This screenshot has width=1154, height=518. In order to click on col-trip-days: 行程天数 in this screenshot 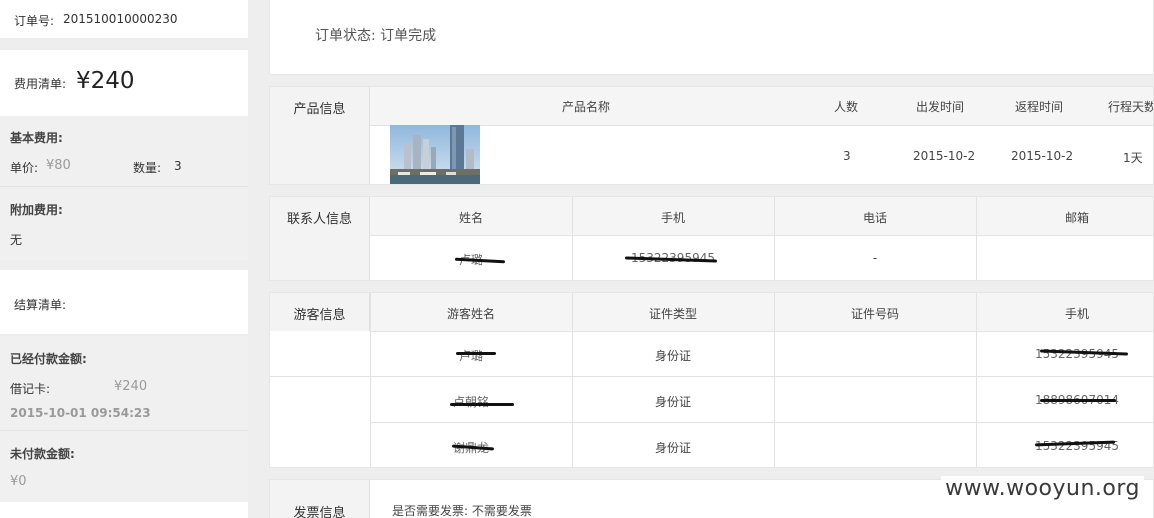, I will do `click(1131, 107)`.